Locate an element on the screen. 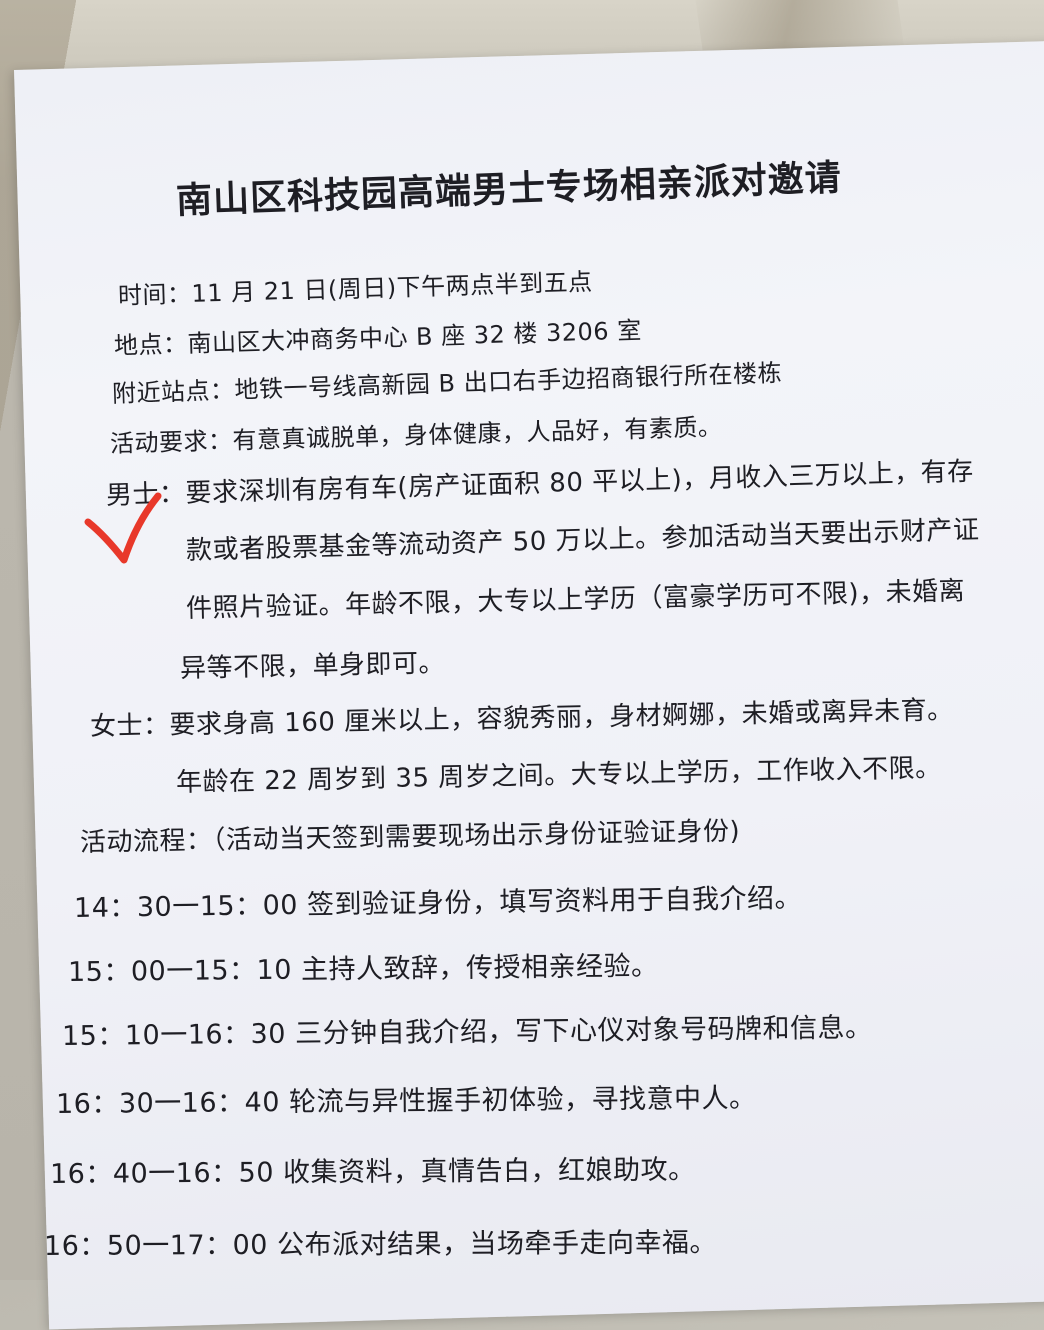 The image size is (1044, 1330). men-requirement-line: 异等不限，单身即可。 is located at coordinates (312, 666).